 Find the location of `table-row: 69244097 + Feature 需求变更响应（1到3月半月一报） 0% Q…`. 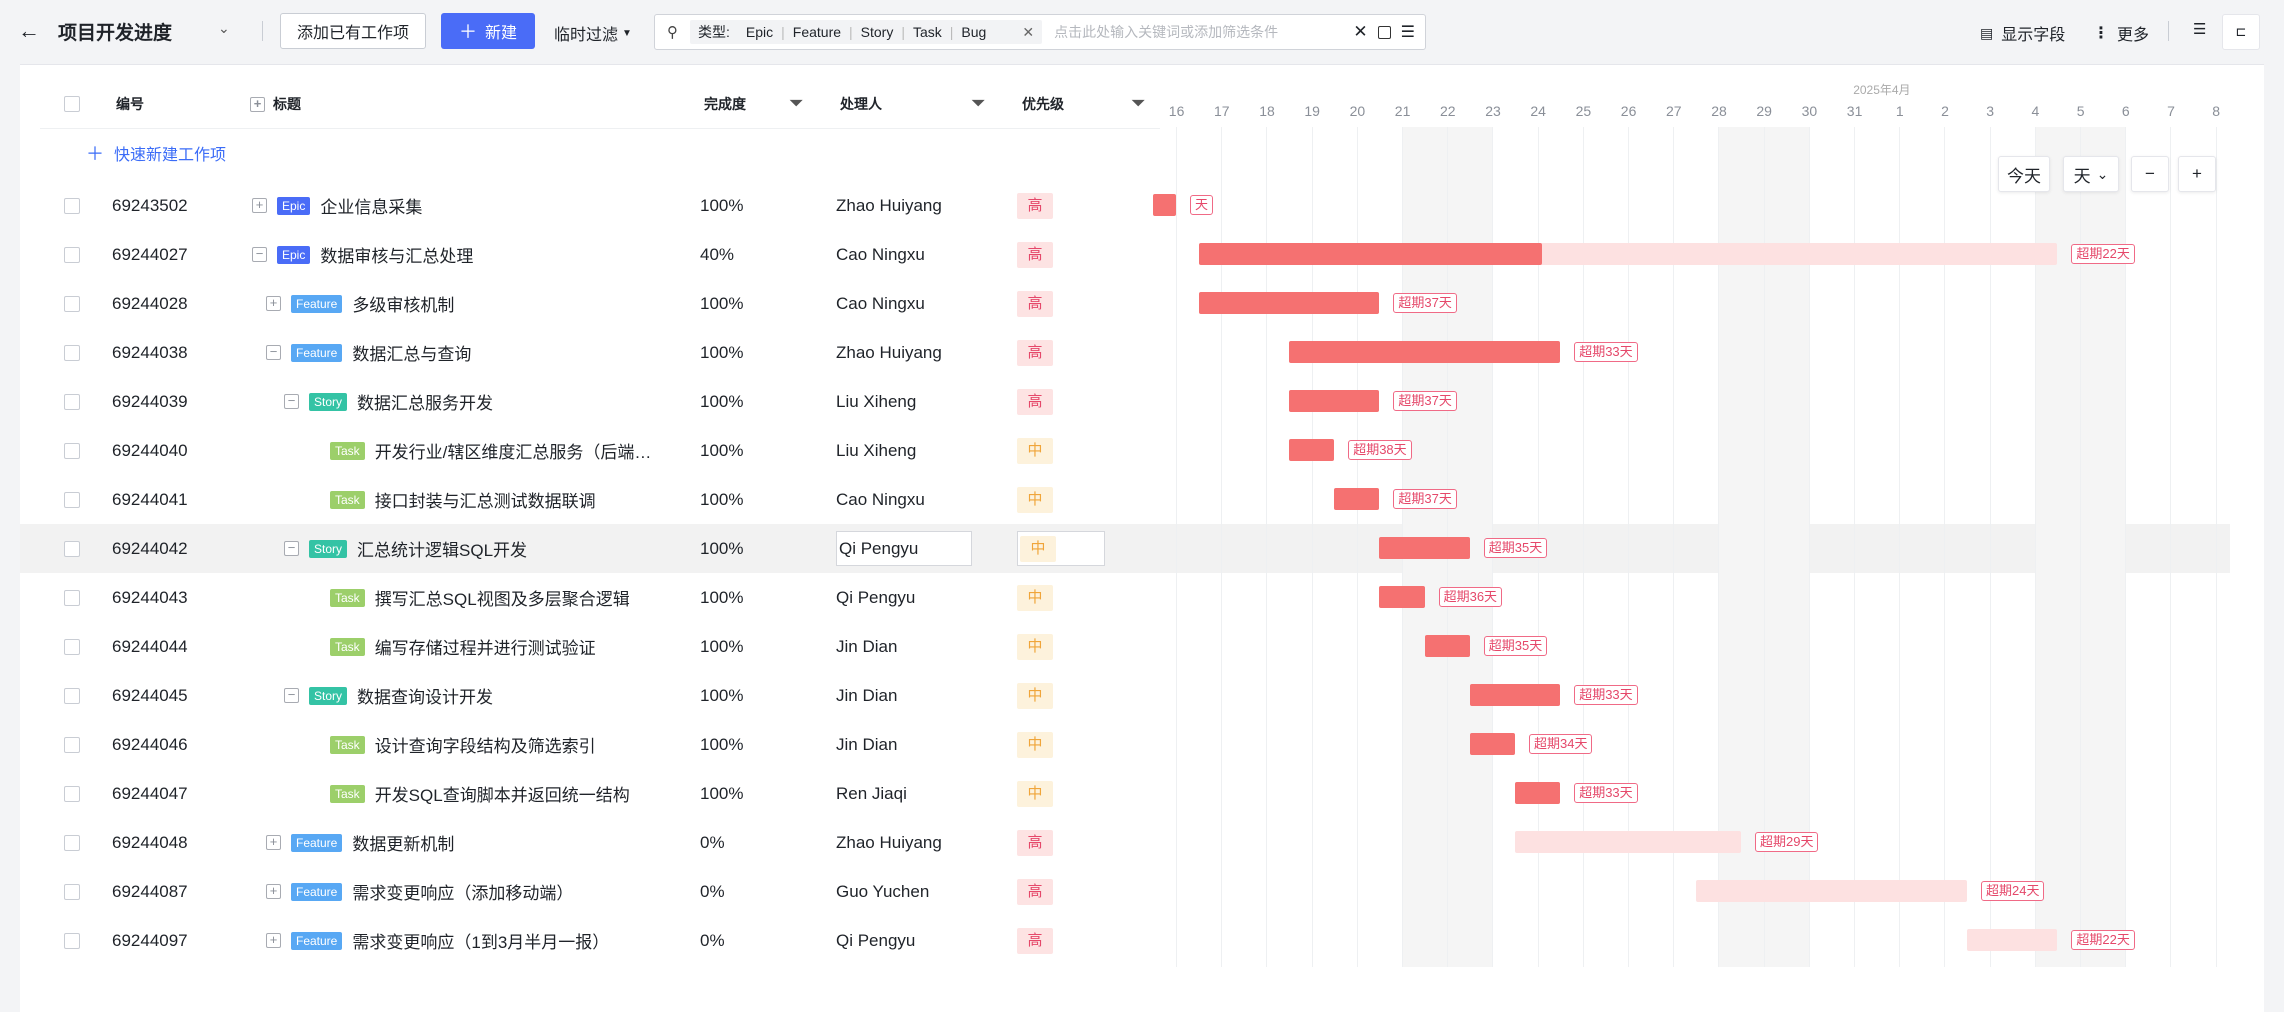

table-row: 69244097 + Feature 需求变更响应（1到3月半月一报） 0% Q… is located at coordinates (590, 940).